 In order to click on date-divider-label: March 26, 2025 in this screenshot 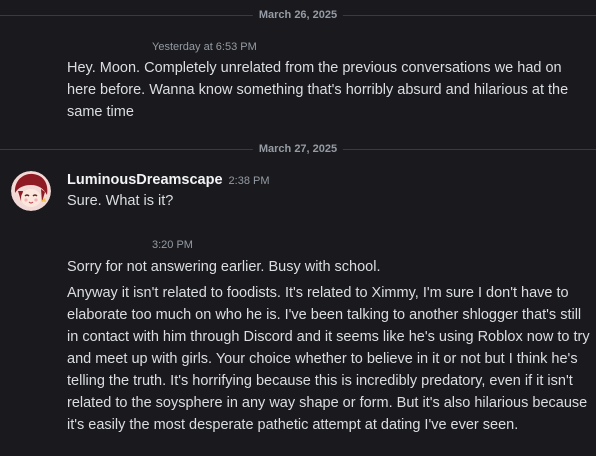, I will do `click(298, 15)`.